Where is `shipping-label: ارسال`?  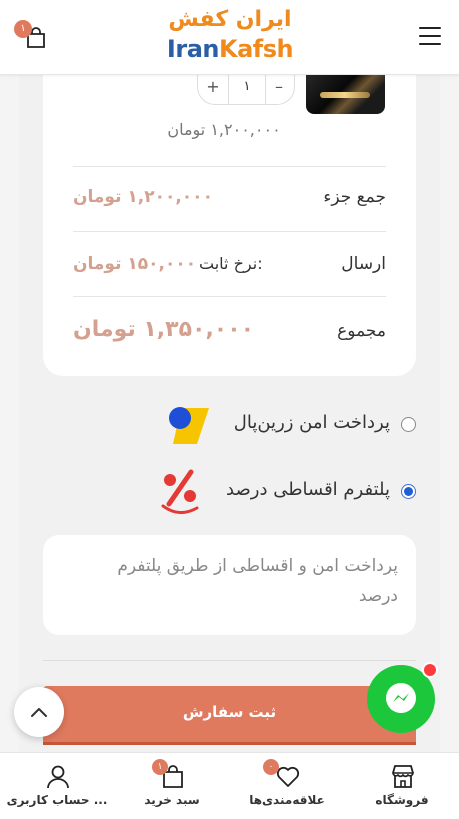
shipping-label: ارسال is located at coordinates (363, 264).